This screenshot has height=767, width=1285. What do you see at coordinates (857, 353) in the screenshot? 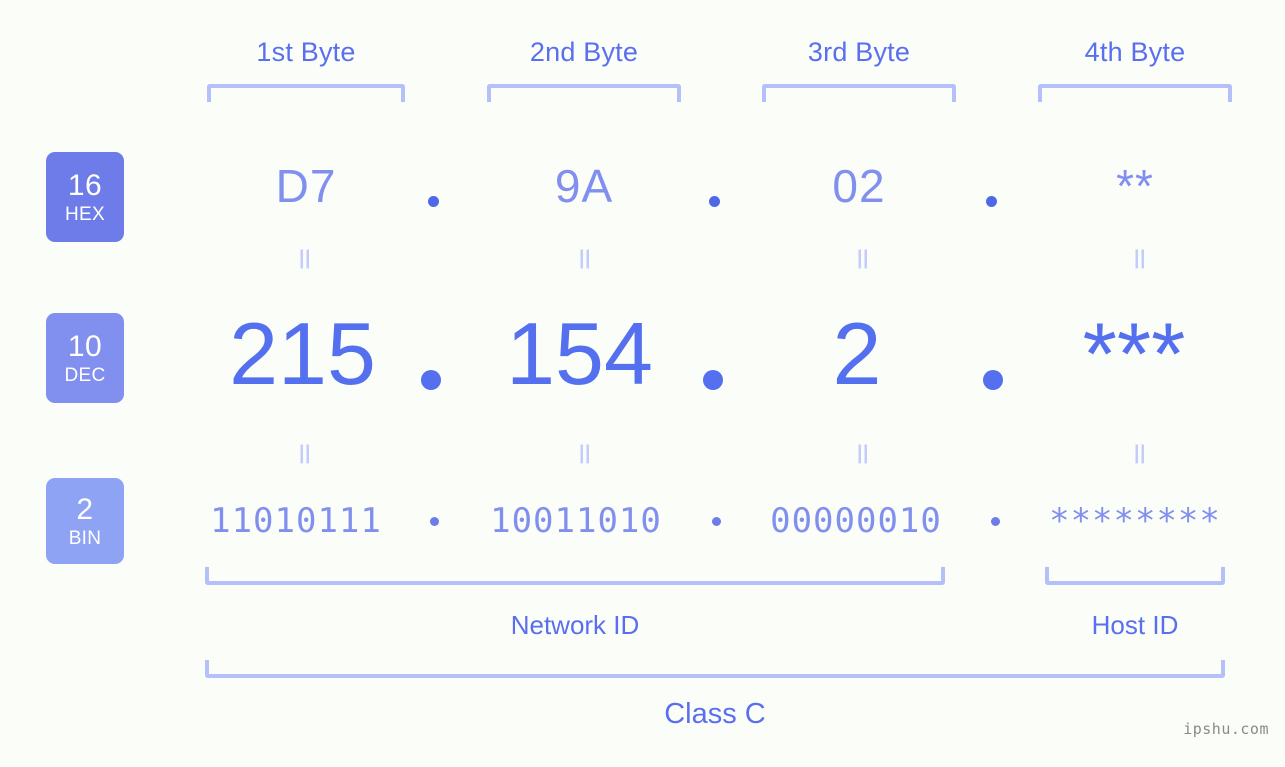
I see `dec-byte-3: 2` at bounding box center [857, 353].